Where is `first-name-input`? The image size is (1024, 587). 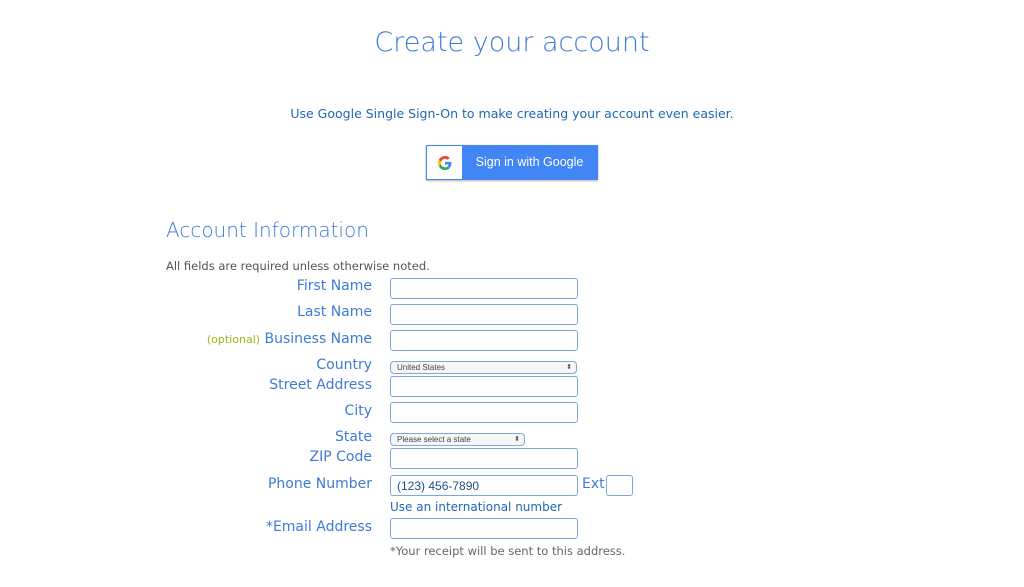 first-name-input is located at coordinates (484, 288).